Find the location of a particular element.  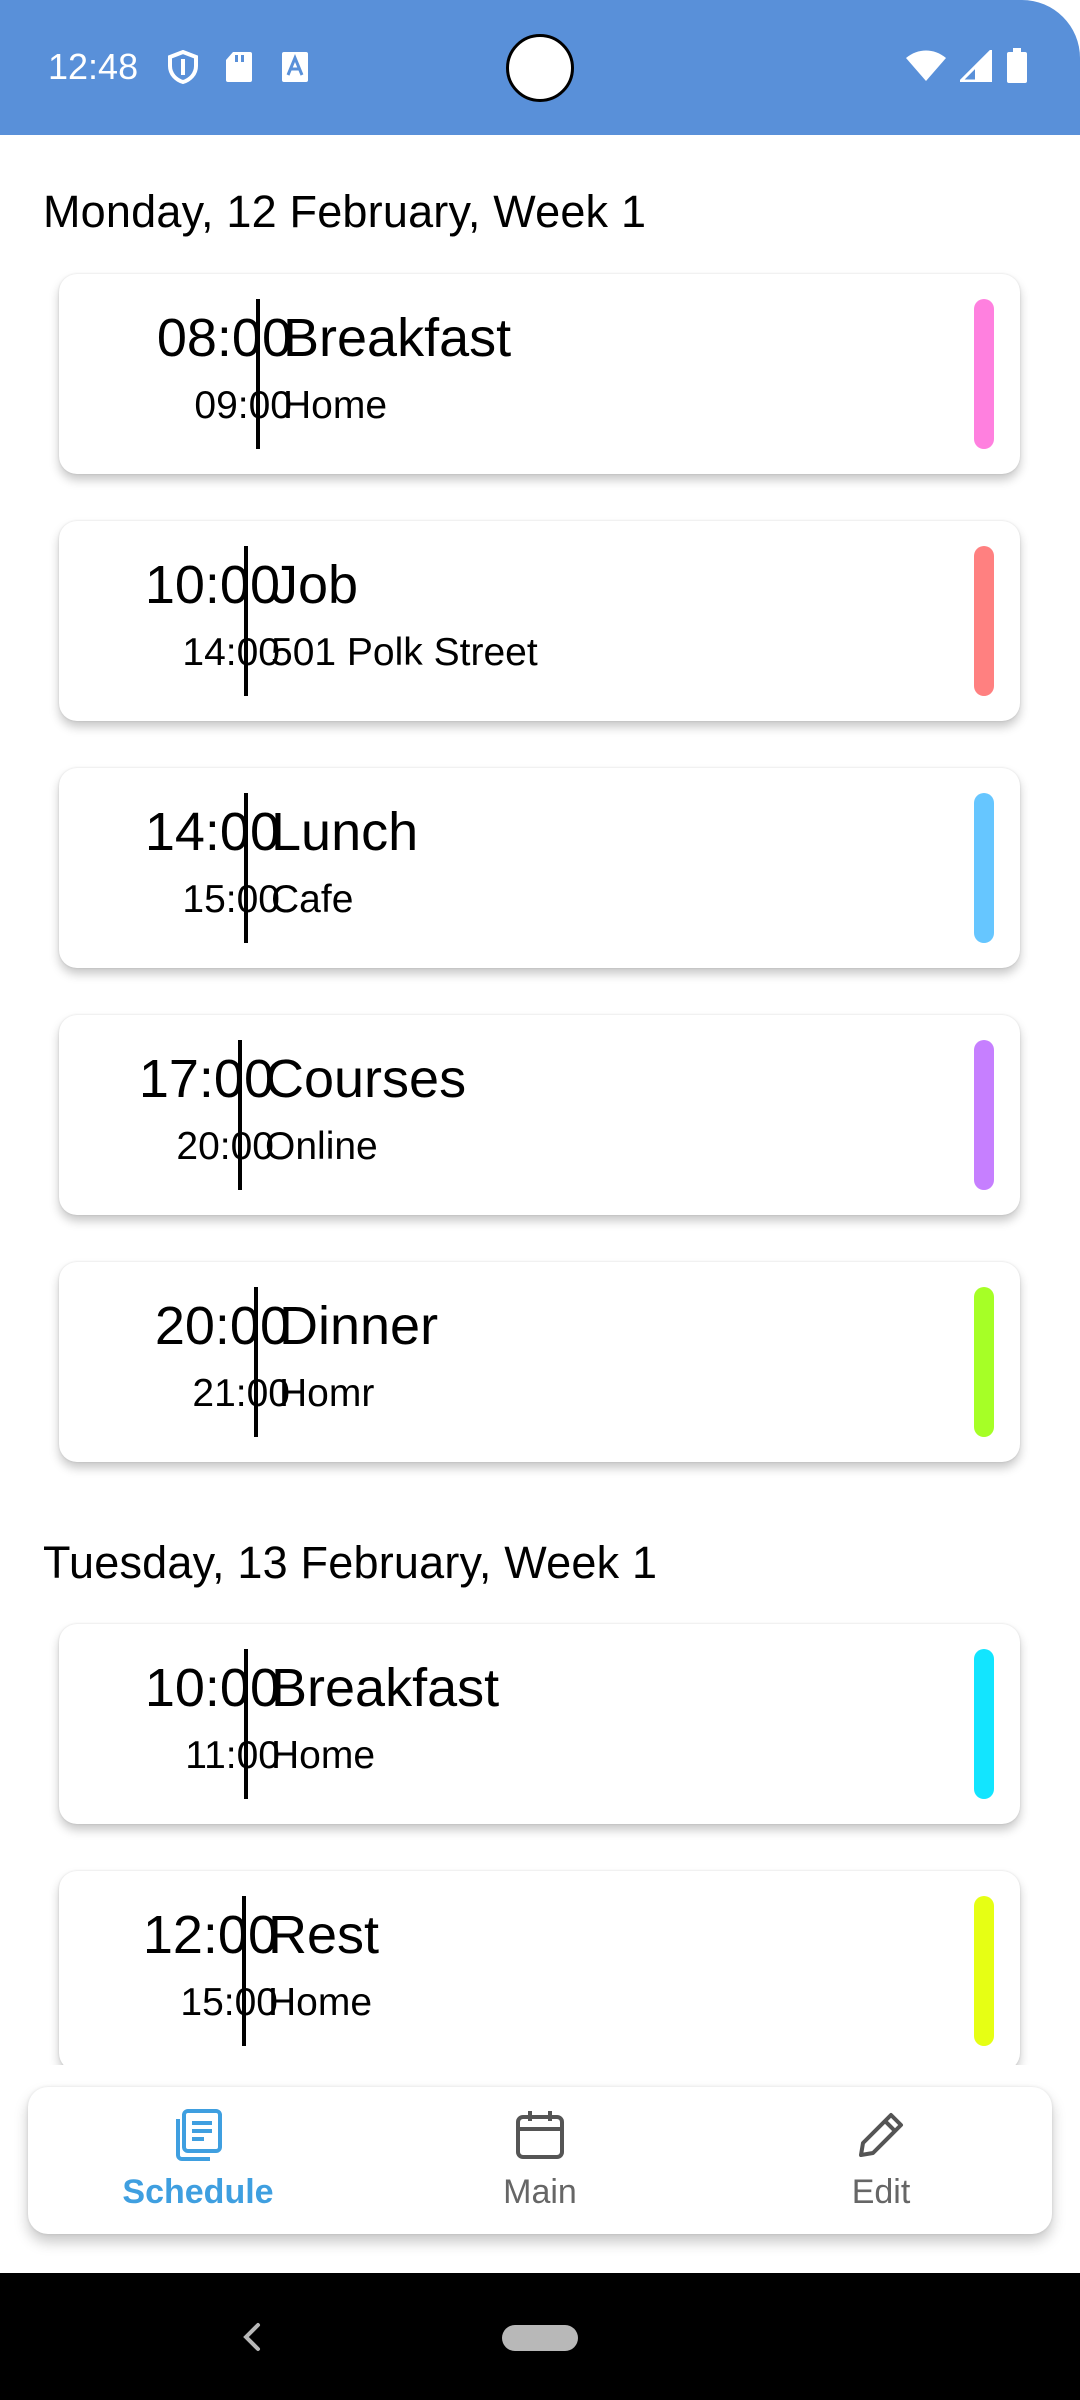

event-place: Cafe is located at coordinates (312, 899).